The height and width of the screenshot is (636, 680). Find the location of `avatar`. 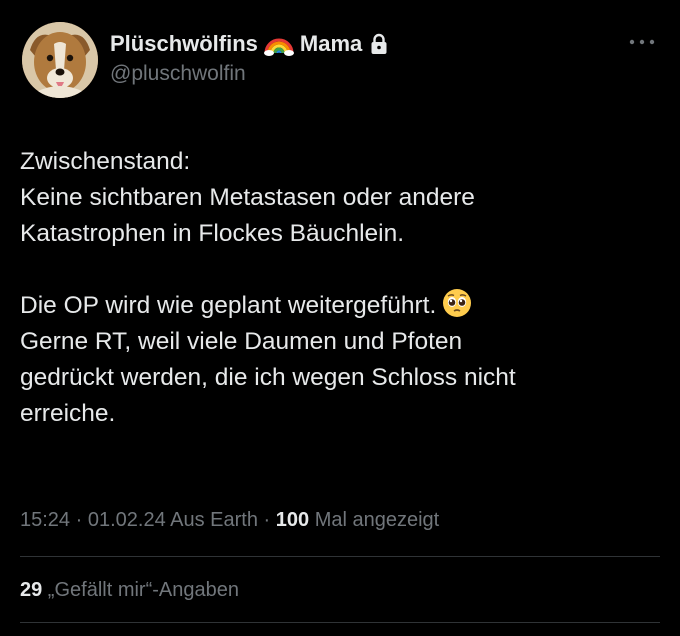

avatar is located at coordinates (60, 60).